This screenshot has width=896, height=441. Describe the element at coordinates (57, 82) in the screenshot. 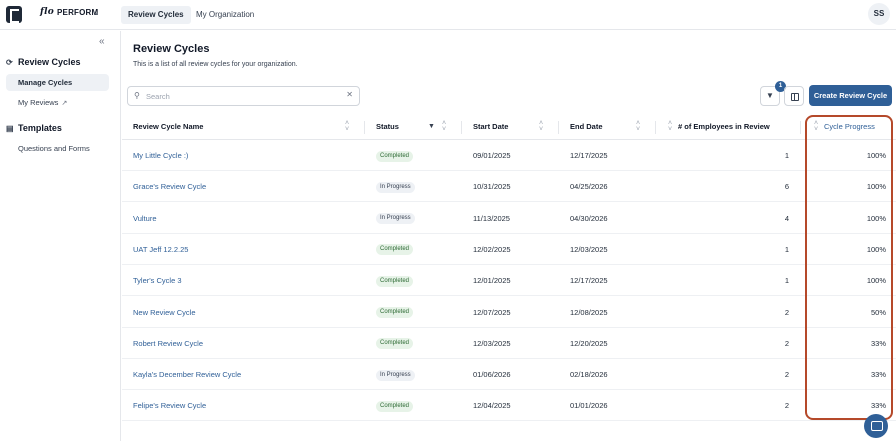

I see `sidebar-item-manage-cycles: Manage Cycles` at that location.